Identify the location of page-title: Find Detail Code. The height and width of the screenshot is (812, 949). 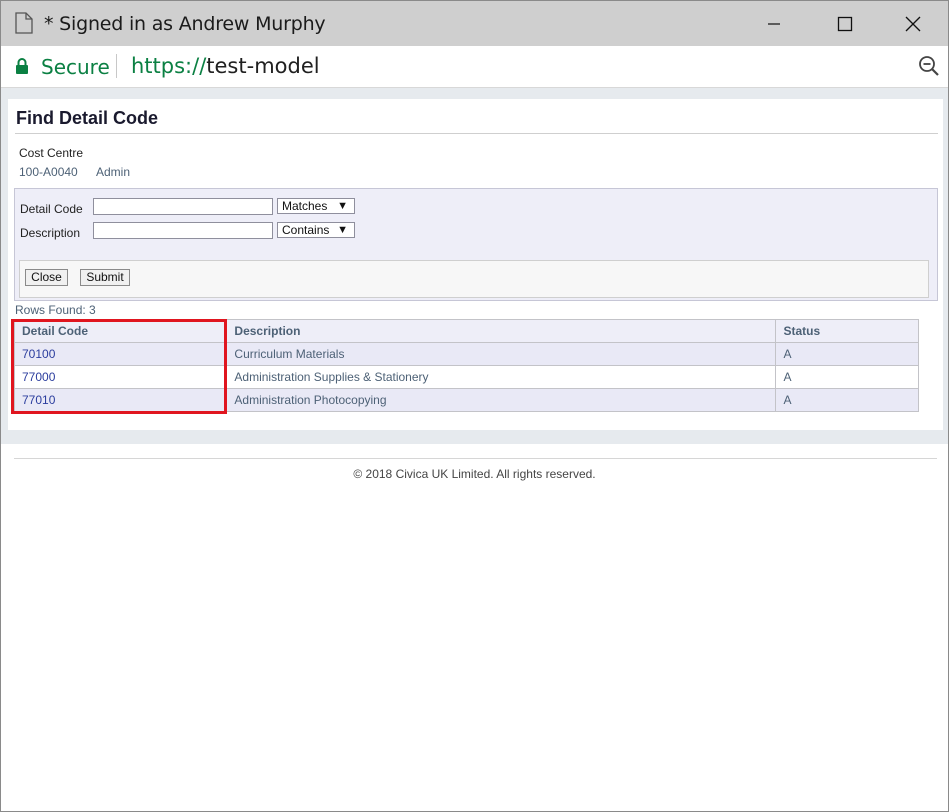
(87, 118).